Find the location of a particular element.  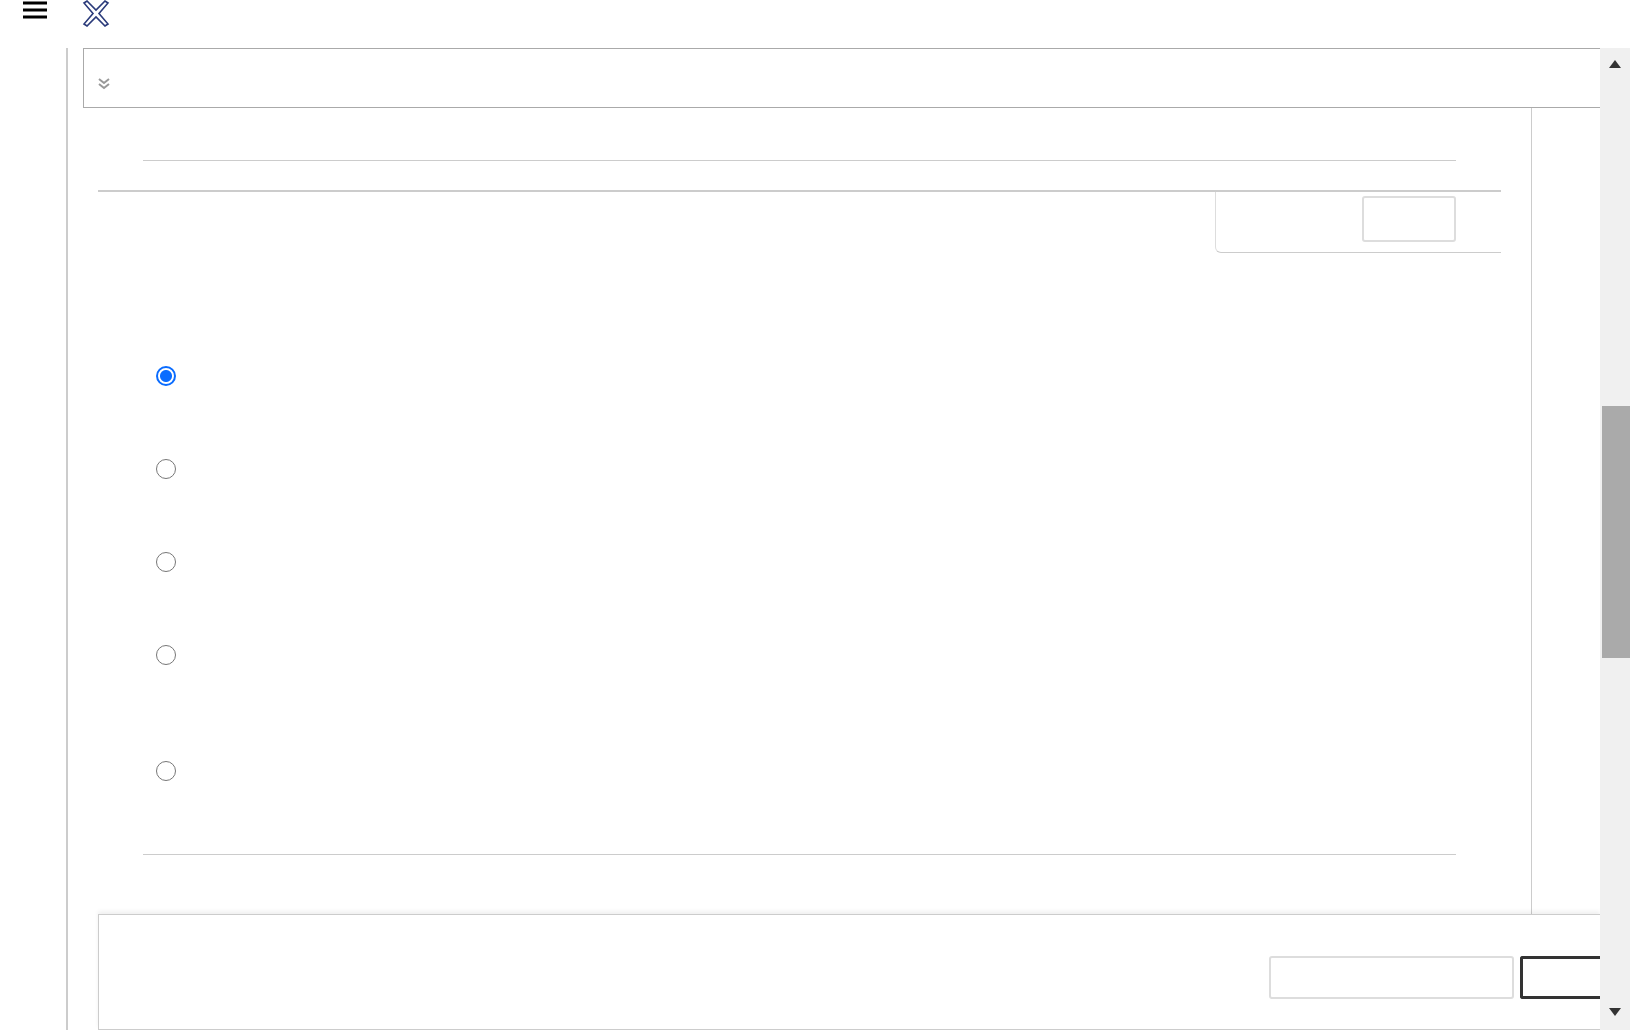

scroll-up-arrow-icon is located at coordinates (1615, 64).